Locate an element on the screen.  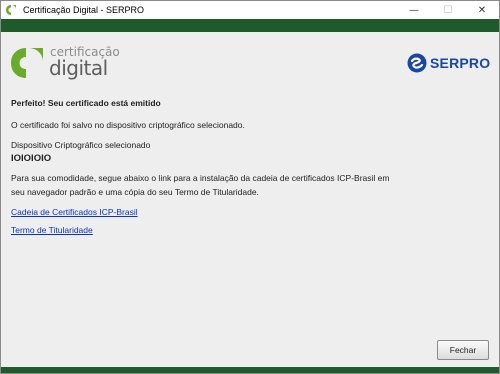
certificacao-digital-logo: certificação digital is located at coordinates (64, 62).